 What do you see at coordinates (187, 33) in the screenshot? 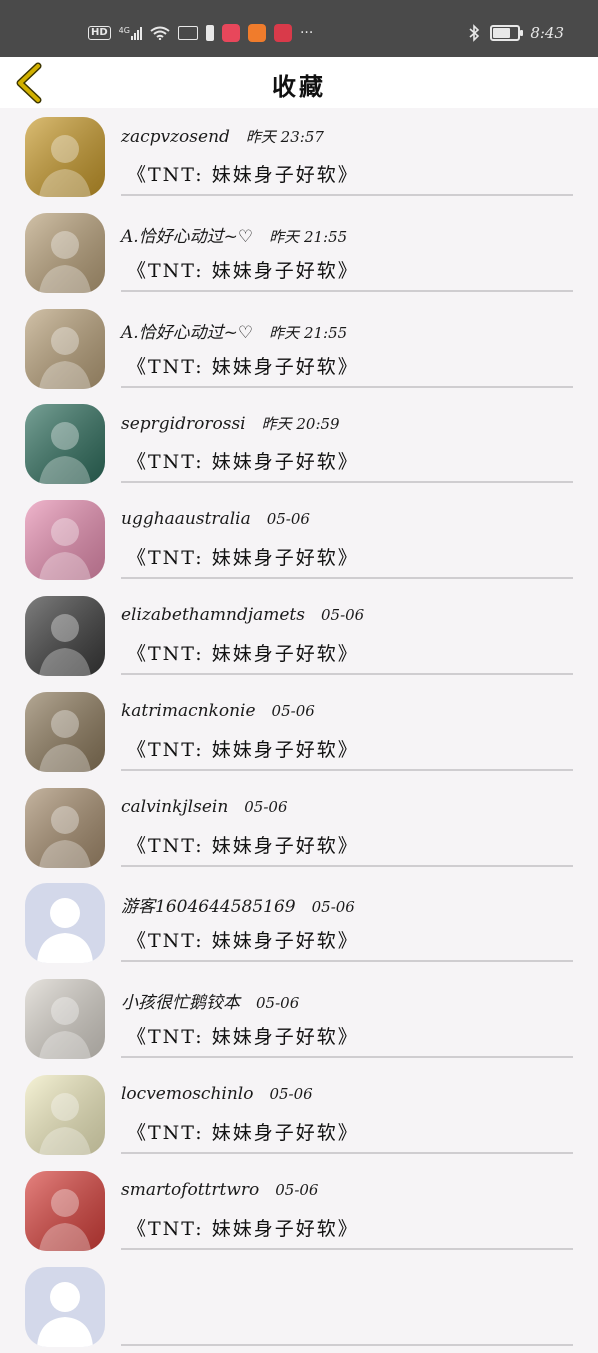
I see `sim-icon` at bounding box center [187, 33].